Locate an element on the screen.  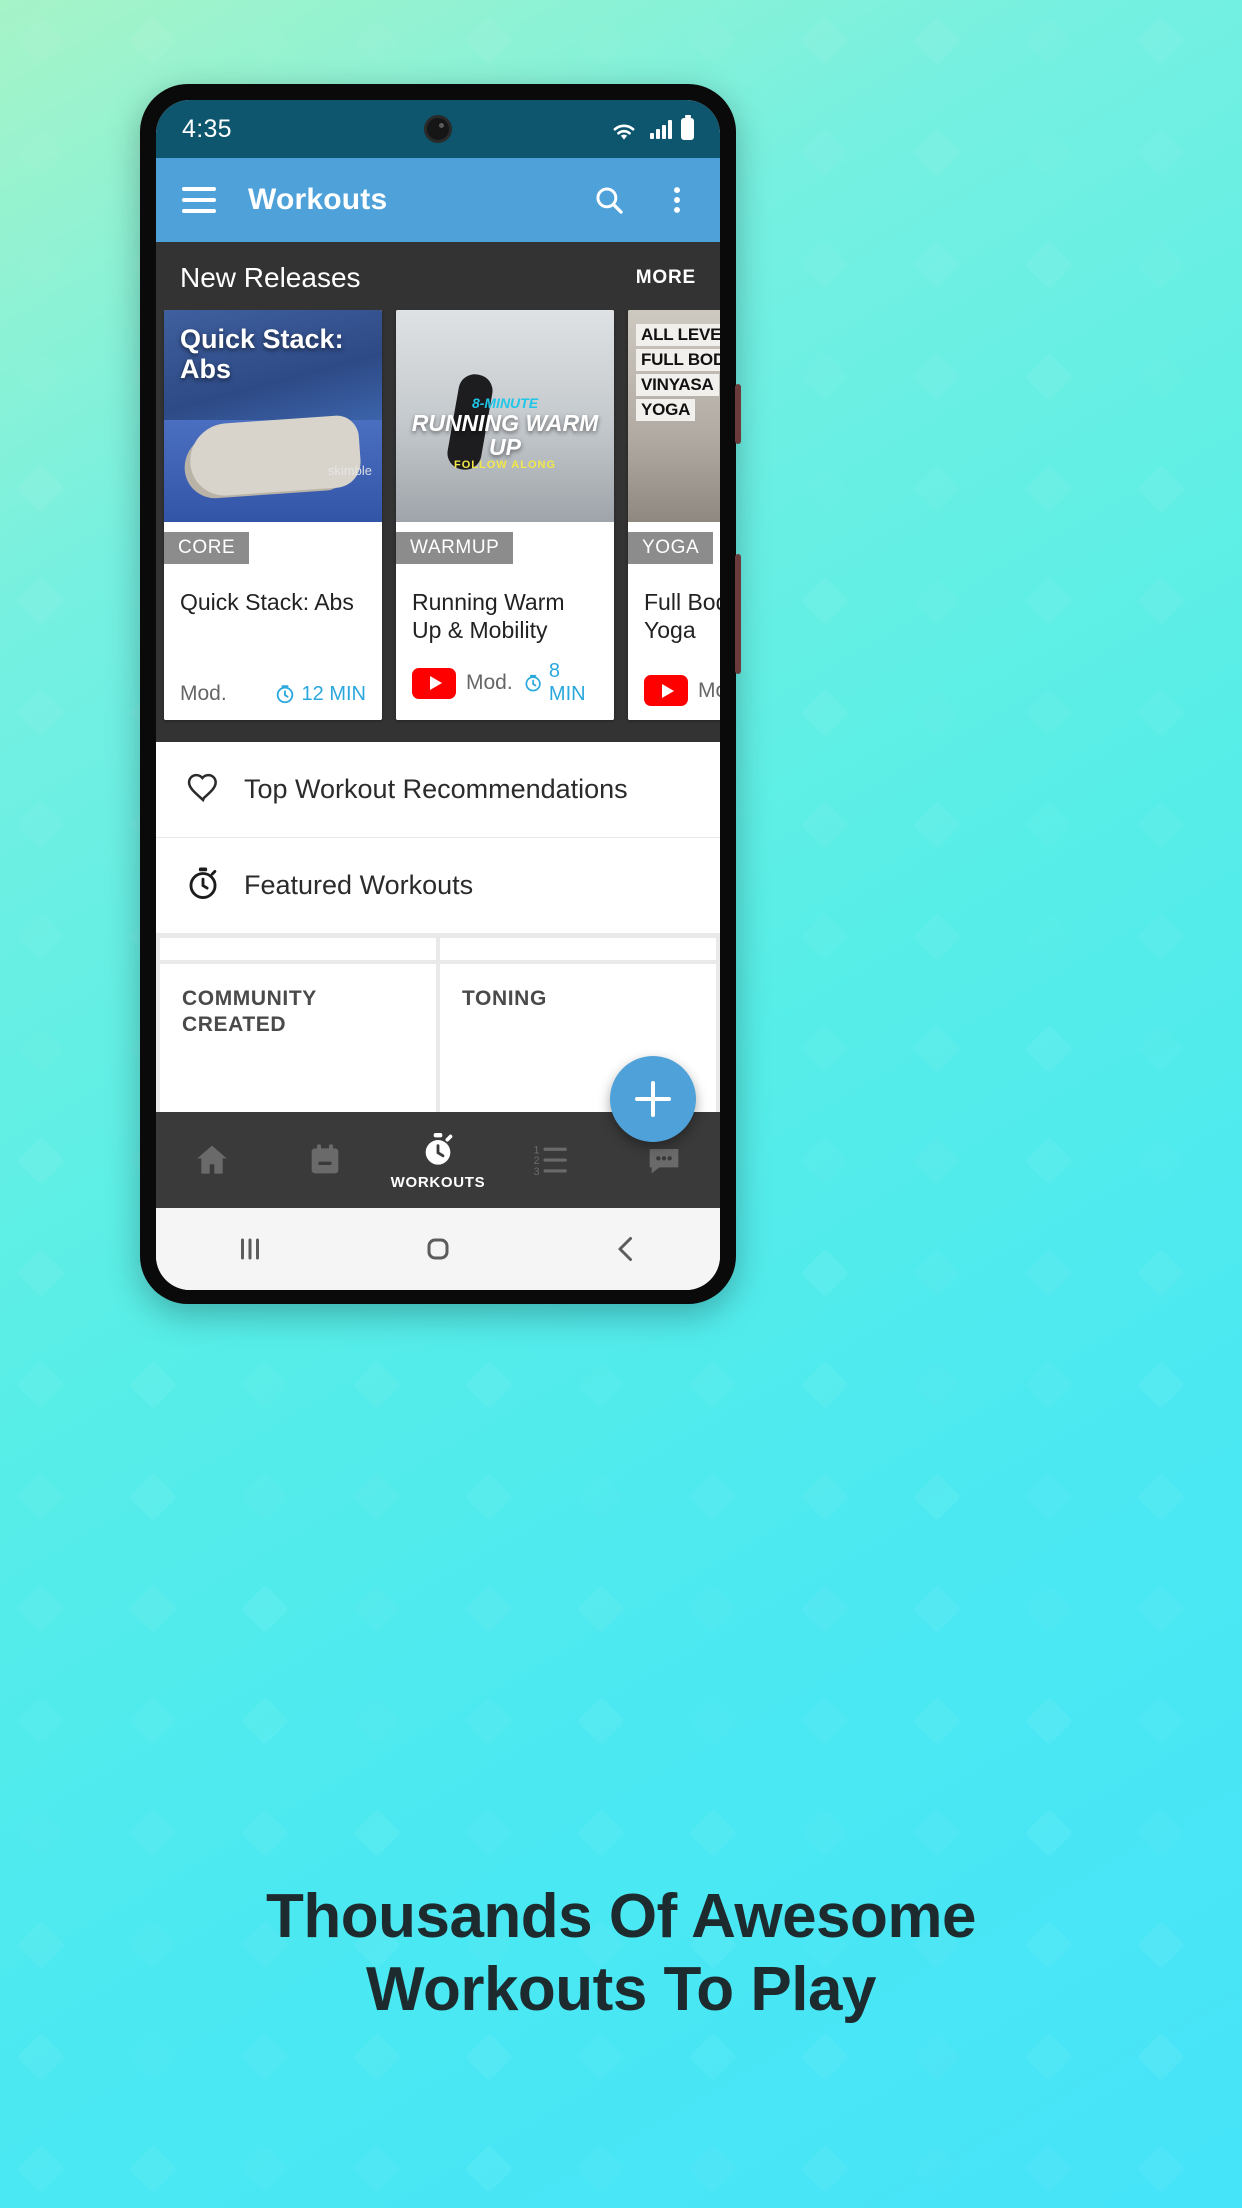
duration-group: 8 MIN is located at coordinates (560, 683).